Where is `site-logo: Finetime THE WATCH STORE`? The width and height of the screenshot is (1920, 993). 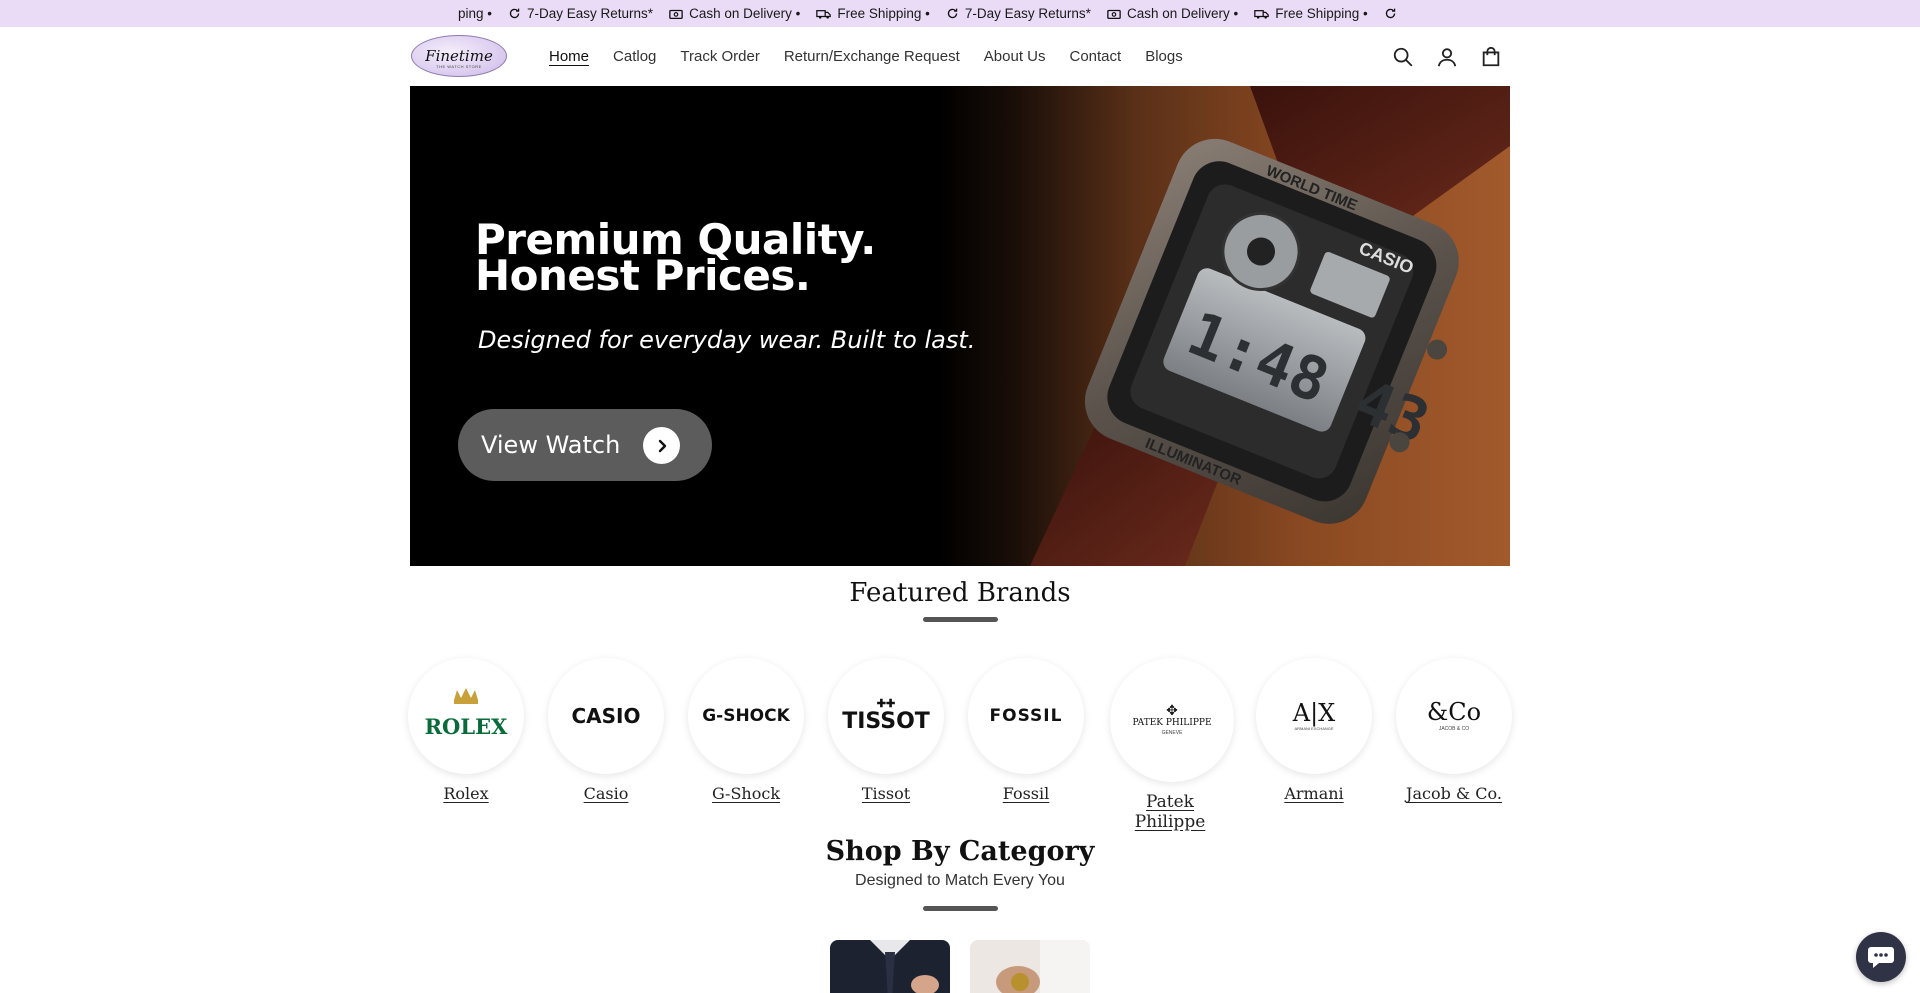
site-logo: Finetime THE WATCH STORE is located at coordinates (459, 56).